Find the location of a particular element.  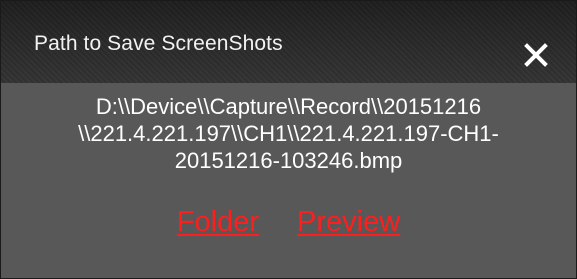

close-button is located at coordinates (536, 55).